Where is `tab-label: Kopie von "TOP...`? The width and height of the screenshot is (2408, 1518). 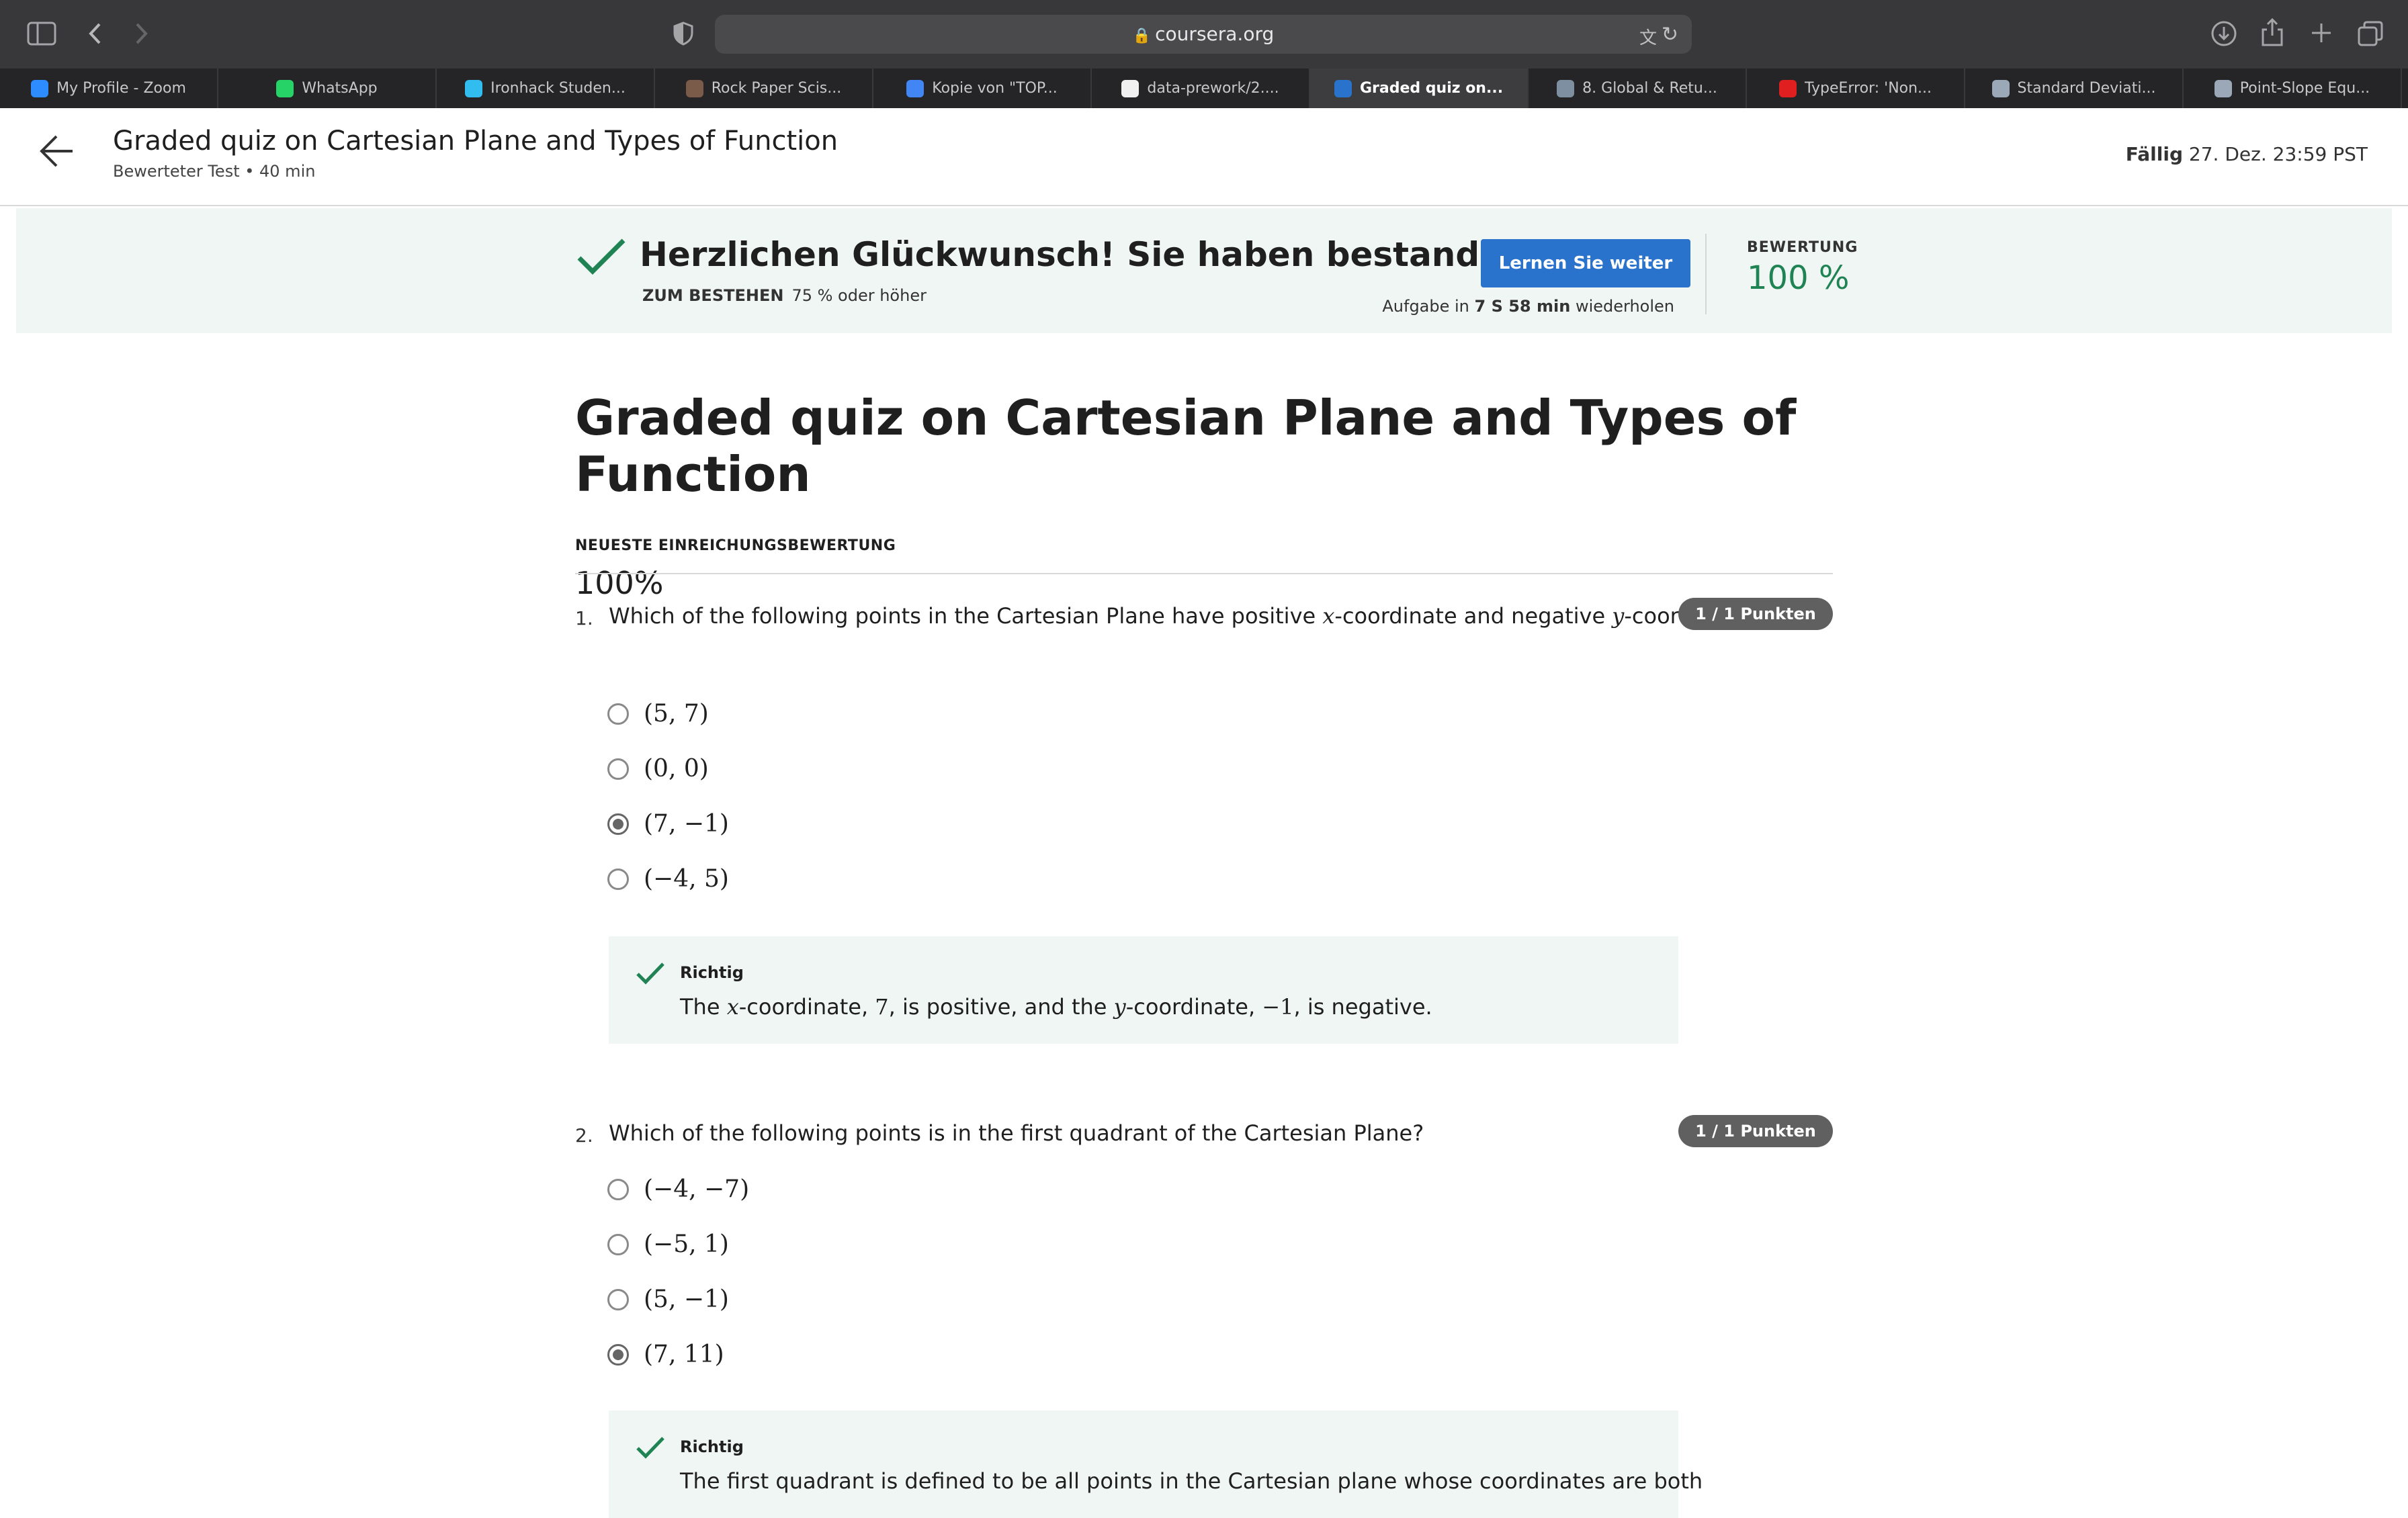
tab-label: Kopie von "TOP... is located at coordinates (995, 88).